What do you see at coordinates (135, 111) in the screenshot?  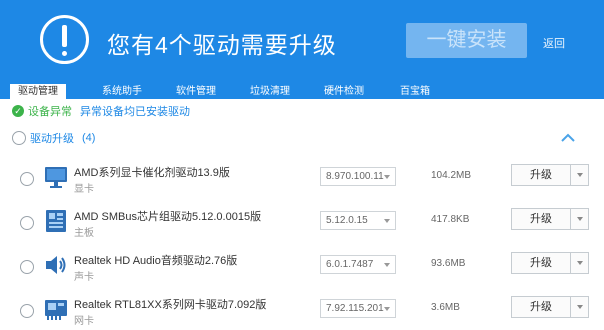 I see `status-message-link: 异常设备均已安装驱动` at bounding box center [135, 111].